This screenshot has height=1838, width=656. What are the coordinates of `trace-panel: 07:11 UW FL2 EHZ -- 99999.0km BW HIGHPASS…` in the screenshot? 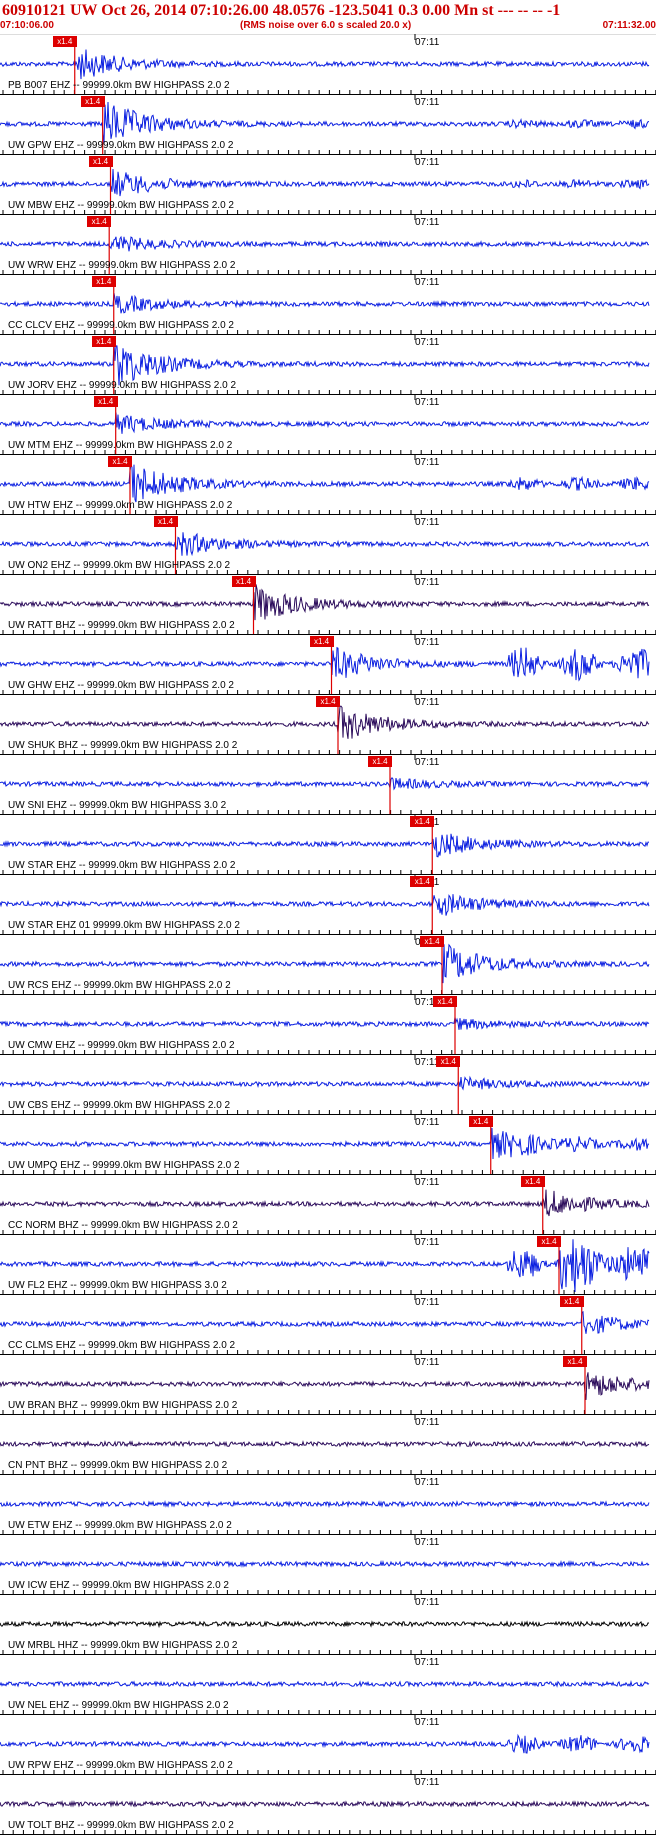 It's located at (328, 1264).